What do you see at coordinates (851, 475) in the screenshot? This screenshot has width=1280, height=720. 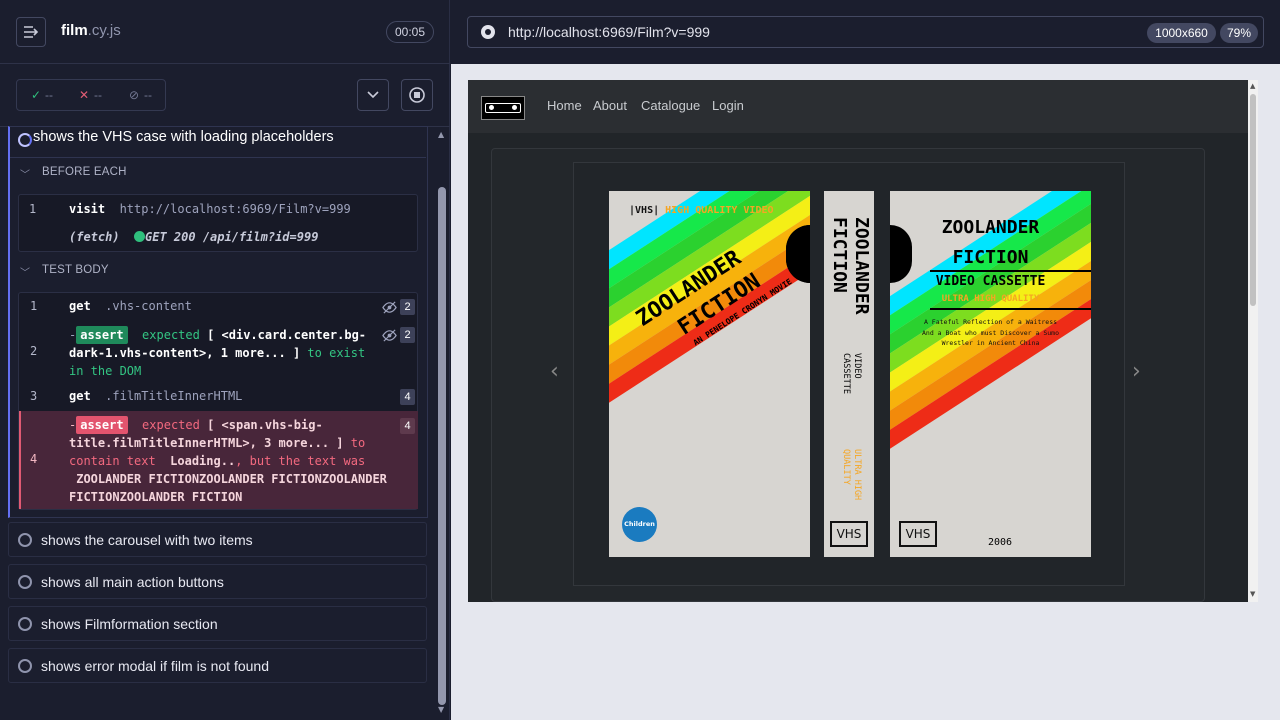 I see `spine-quality: ULTRA HIGH QUALITY` at bounding box center [851, 475].